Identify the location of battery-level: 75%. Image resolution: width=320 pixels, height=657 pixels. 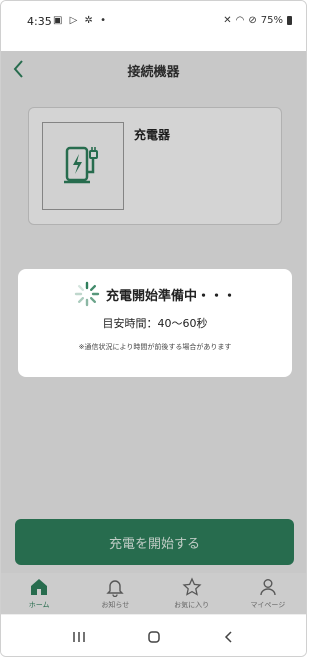
(271, 20).